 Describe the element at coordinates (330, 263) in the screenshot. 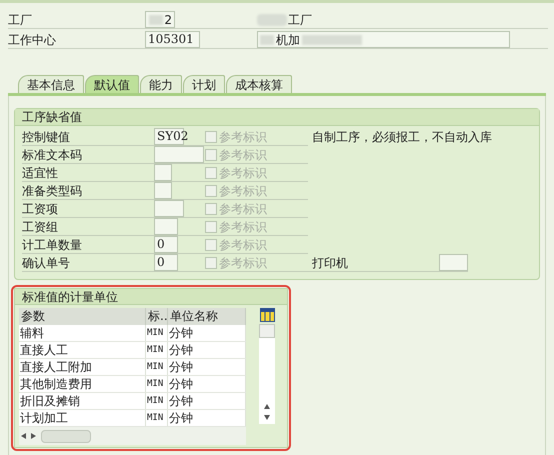

I see `printer-label: 打印机` at that location.